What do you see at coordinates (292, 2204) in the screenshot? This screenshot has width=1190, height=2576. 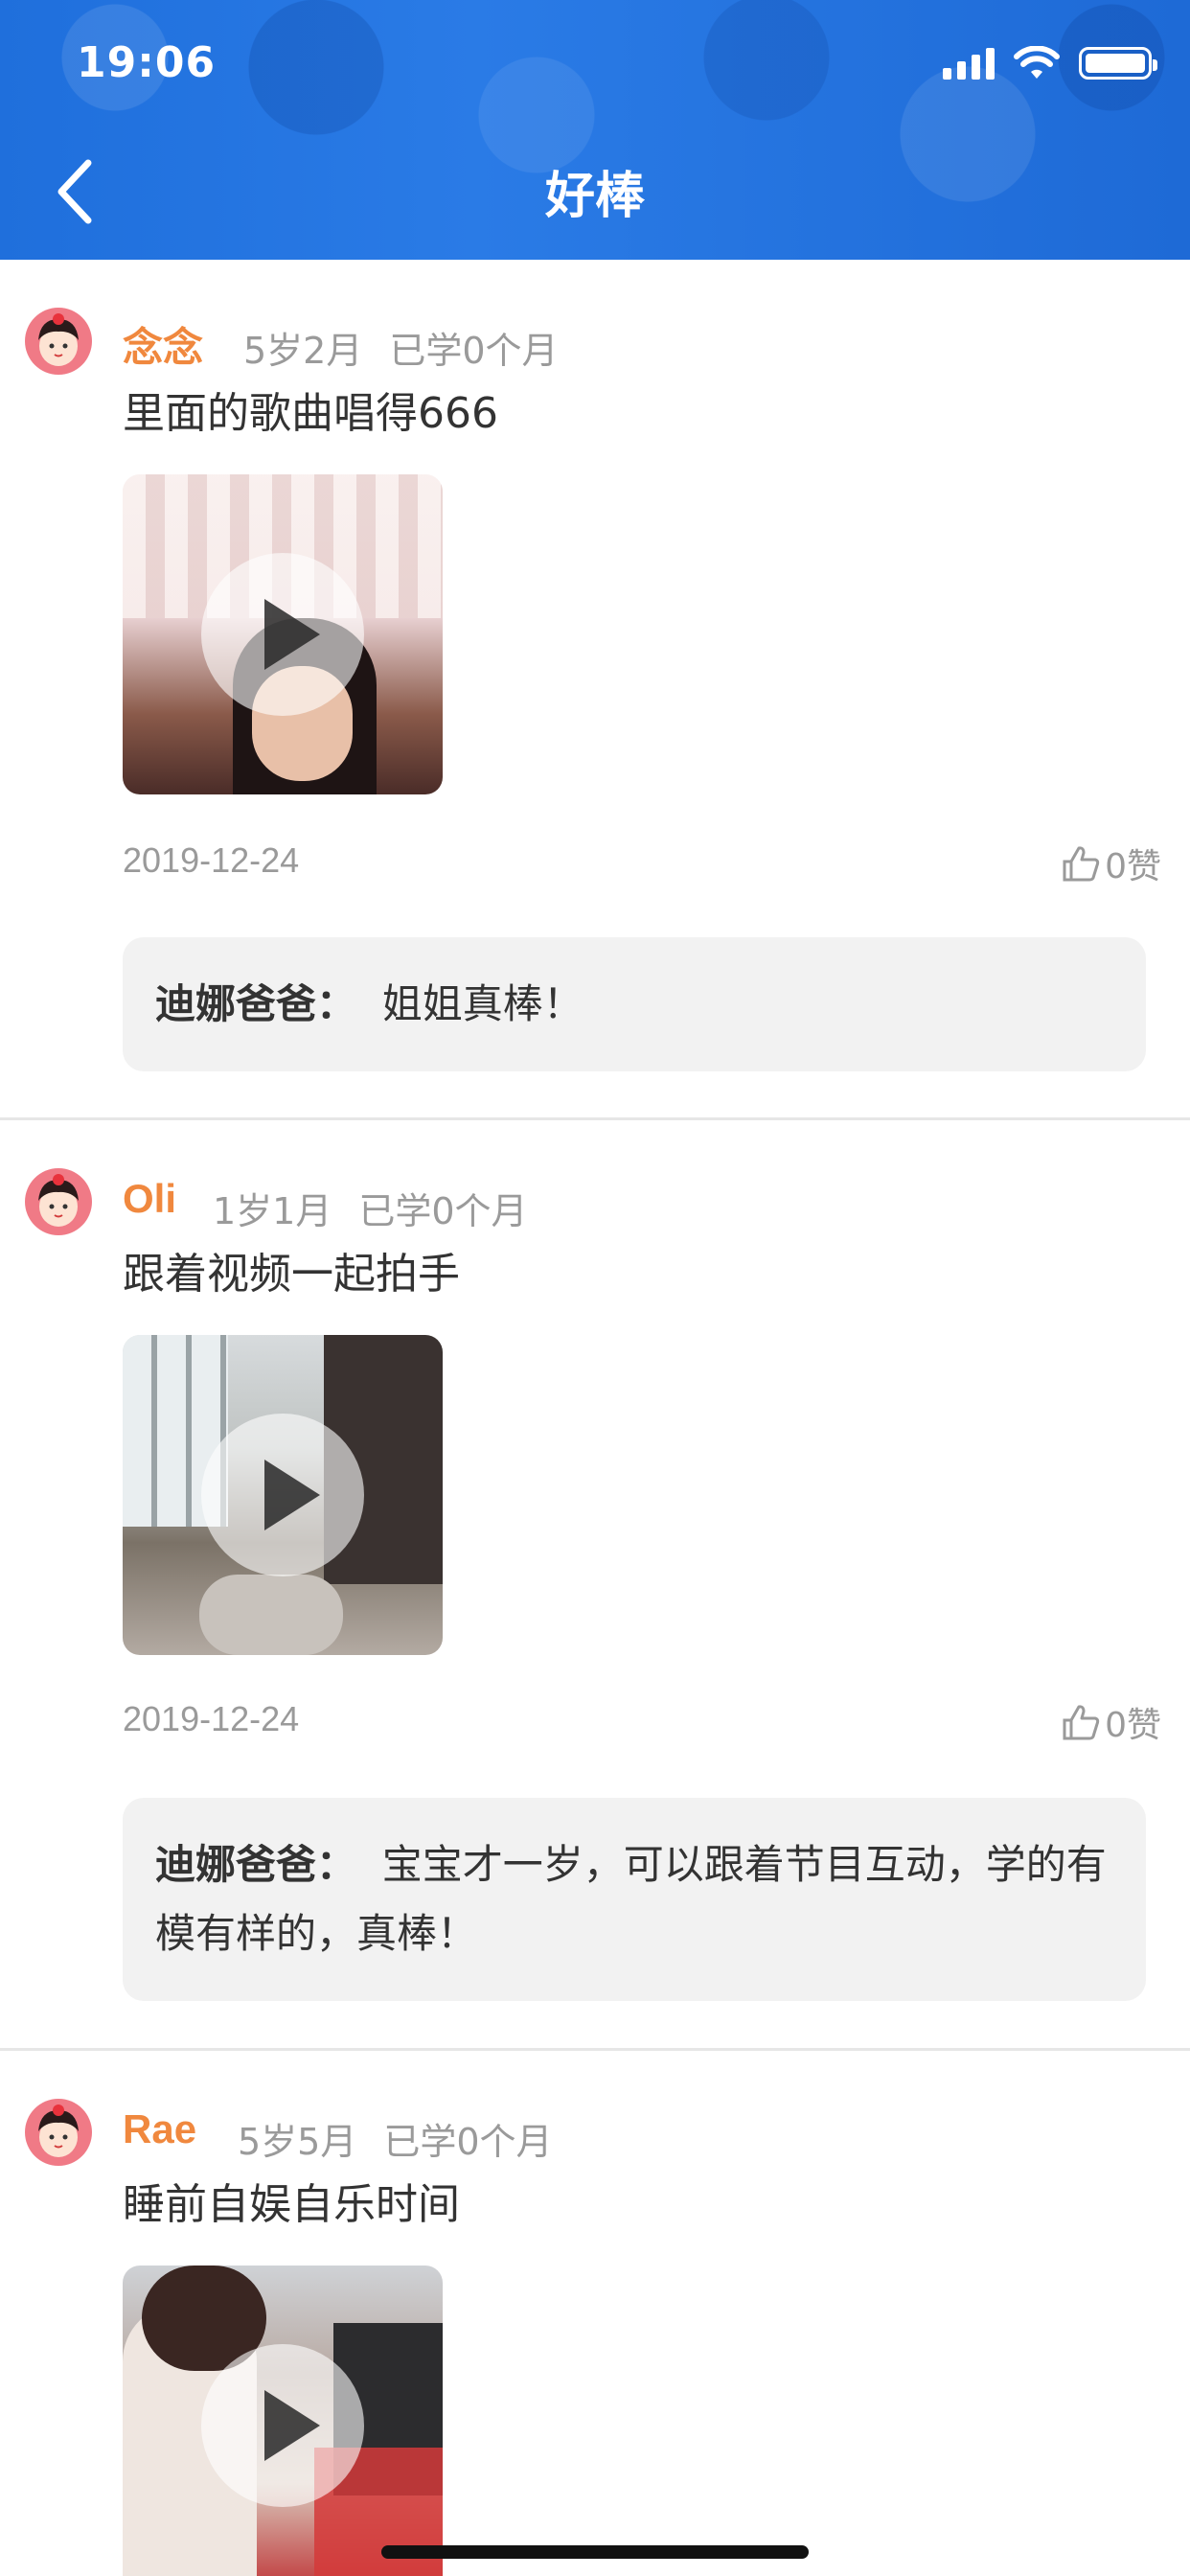 I see `post-caption: 睡前自娱自乐时间` at bounding box center [292, 2204].